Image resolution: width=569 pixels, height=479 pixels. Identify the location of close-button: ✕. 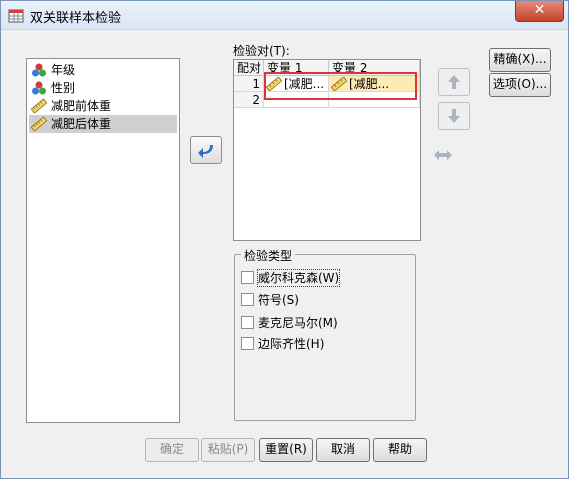
(539, 11).